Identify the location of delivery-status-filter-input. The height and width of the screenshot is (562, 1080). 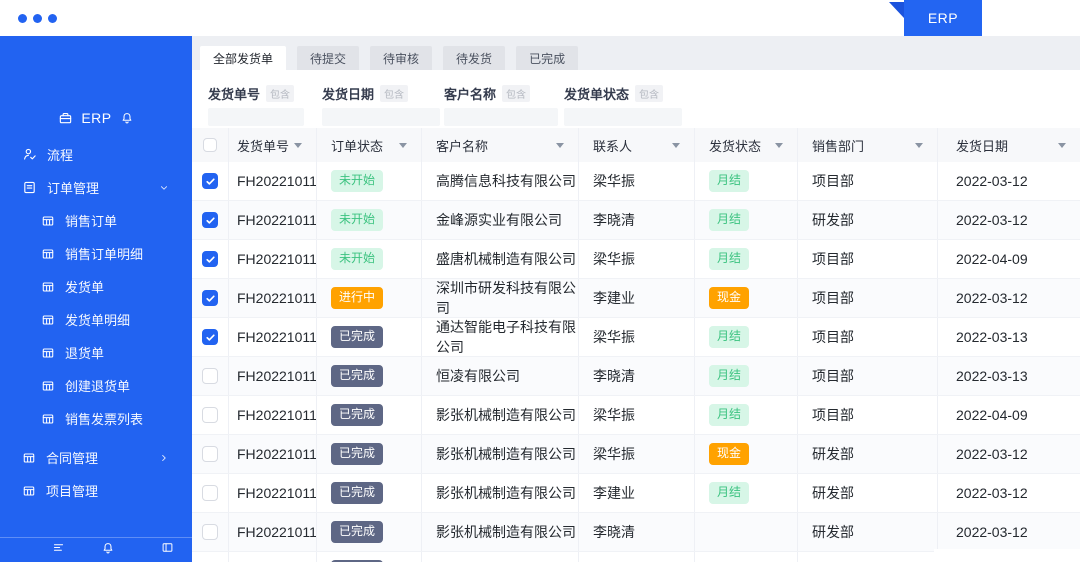
(623, 117).